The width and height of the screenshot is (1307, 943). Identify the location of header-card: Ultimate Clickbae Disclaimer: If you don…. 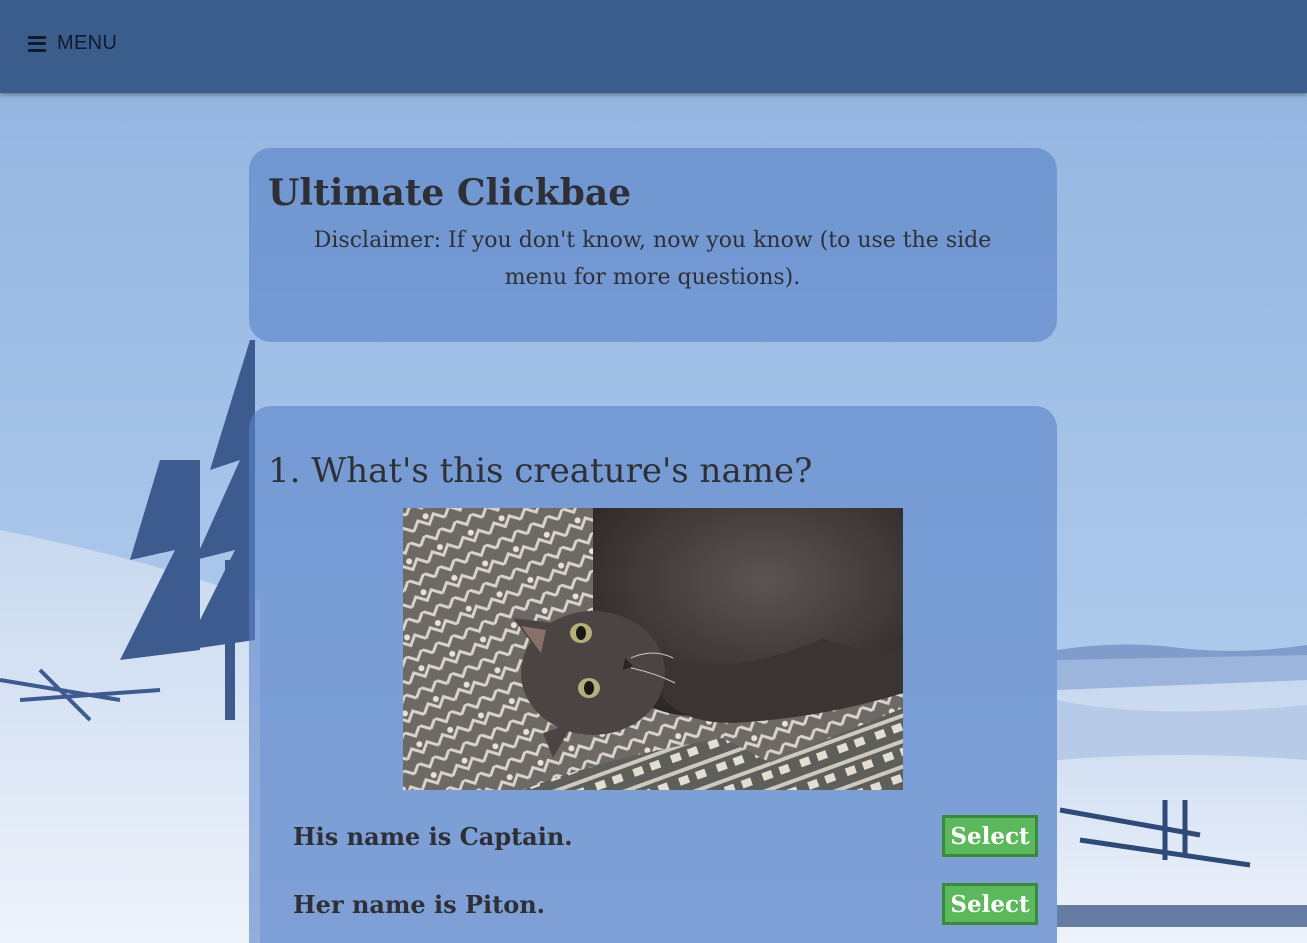
(653, 245).